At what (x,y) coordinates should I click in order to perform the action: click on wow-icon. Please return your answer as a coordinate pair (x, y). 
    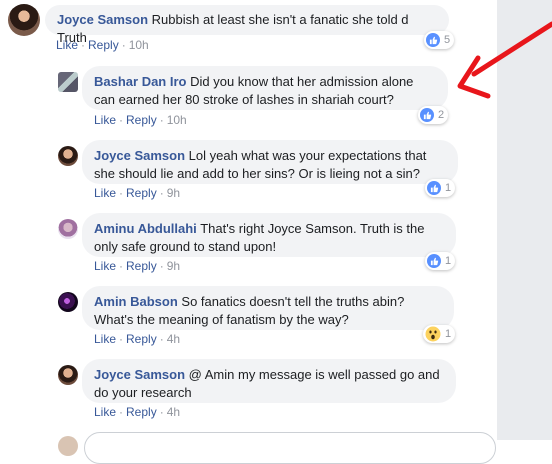
    Looking at the image, I should click on (433, 334).